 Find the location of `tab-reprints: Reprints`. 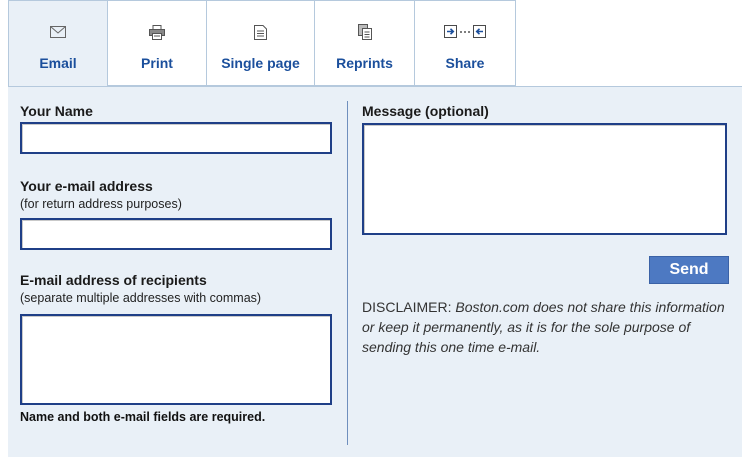

tab-reprints: Reprints is located at coordinates (365, 43).